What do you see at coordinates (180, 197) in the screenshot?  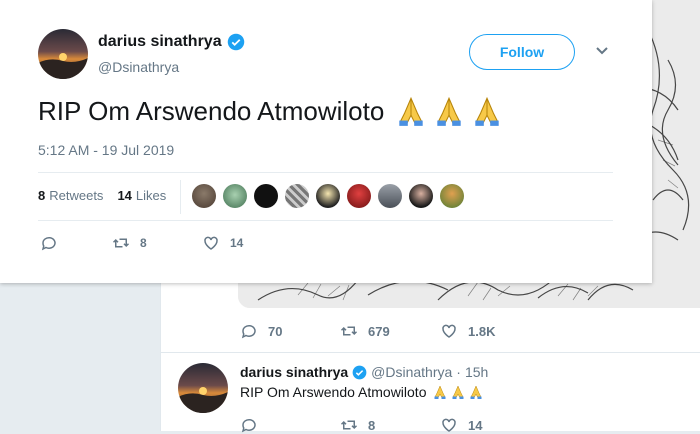 I see `stats-separator` at bounding box center [180, 197].